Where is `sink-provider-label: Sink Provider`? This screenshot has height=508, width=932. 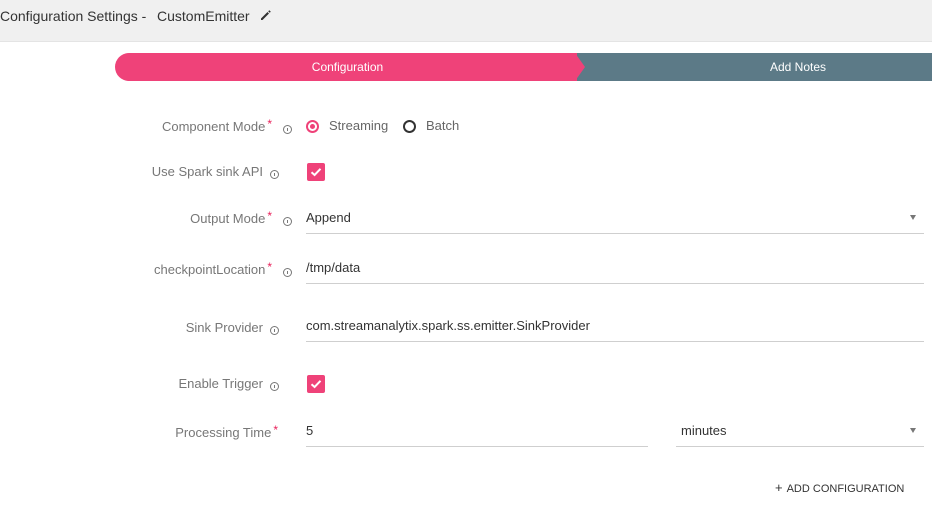 sink-provider-label: Sink Provider is located at coordinates (224, 327).